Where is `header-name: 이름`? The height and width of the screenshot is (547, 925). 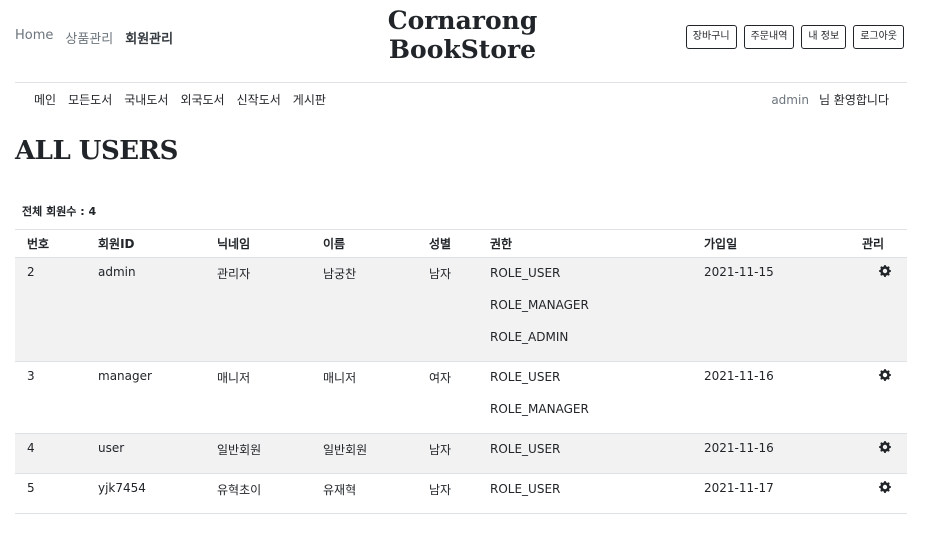
header-name: 이름 is located at coordinates (376, 243).